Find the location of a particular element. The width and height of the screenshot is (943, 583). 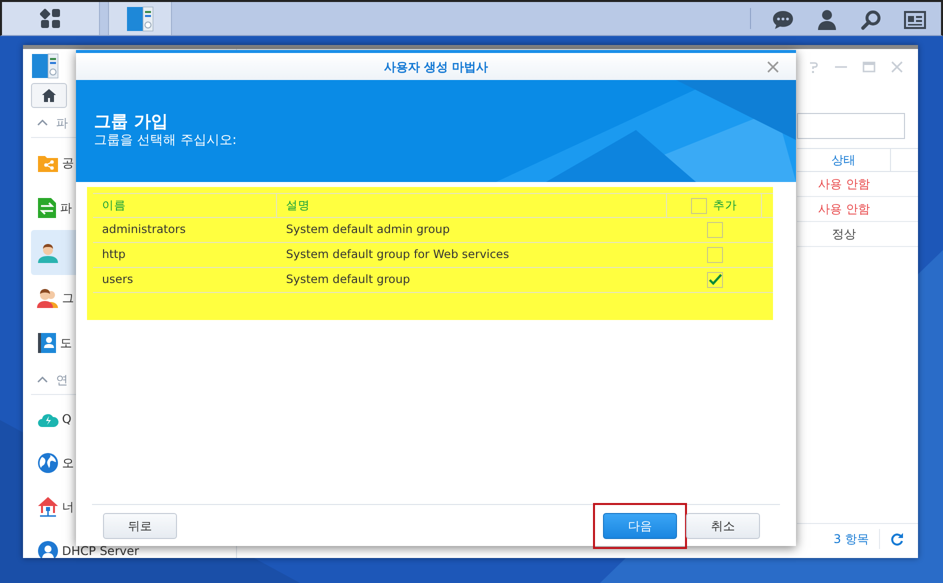

table-cell: administrators is located at coordinates (185, 230).